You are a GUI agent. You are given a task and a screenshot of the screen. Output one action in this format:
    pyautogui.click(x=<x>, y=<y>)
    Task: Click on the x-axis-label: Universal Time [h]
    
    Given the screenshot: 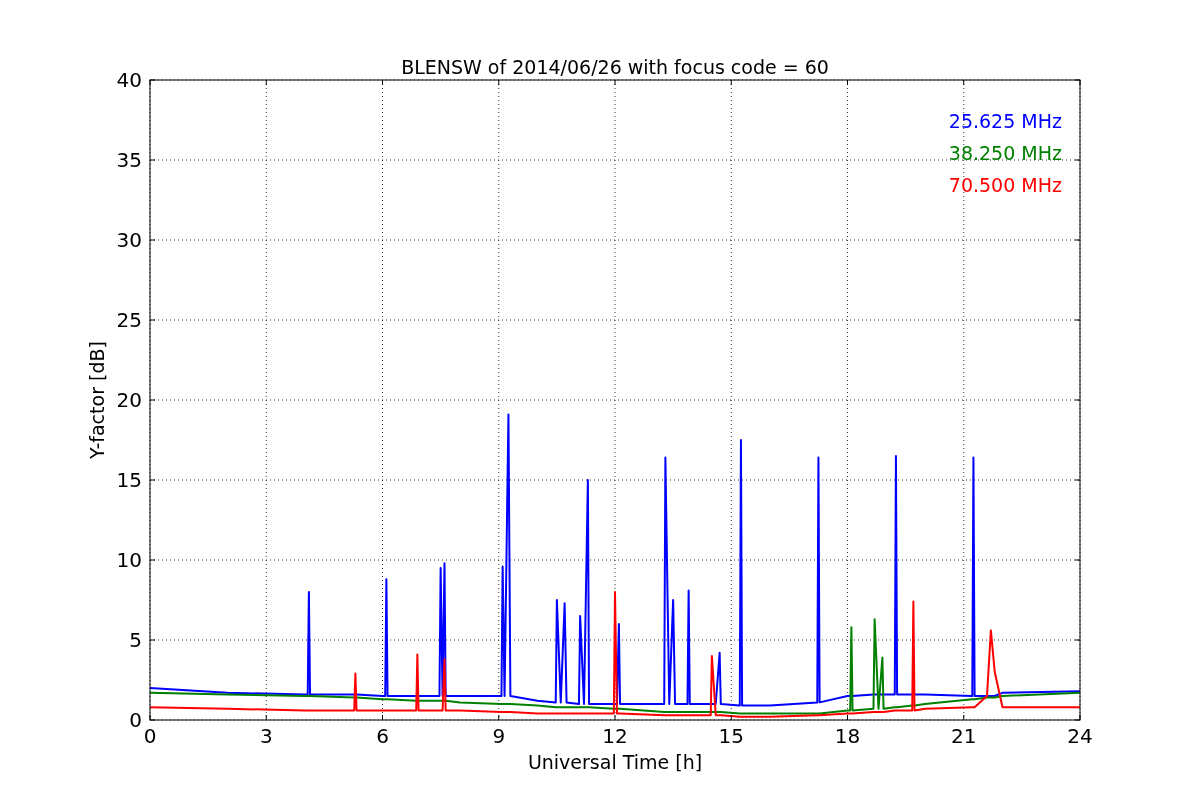 What is the action you would take?
    pyautogui.click(x=615, y=762)
    